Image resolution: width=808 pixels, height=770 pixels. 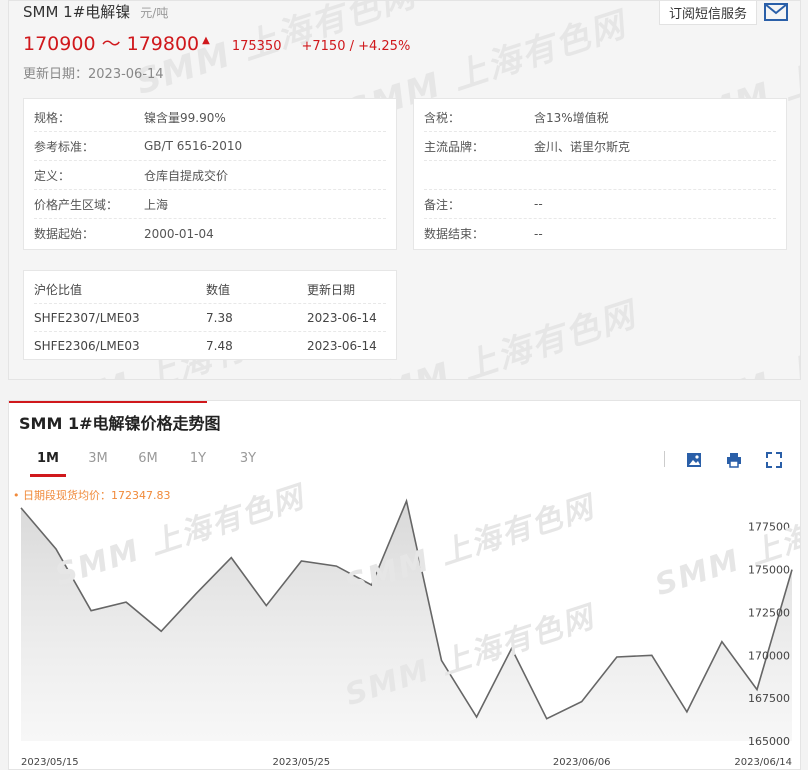 I want to click on price-change: +7150 / +4.25%, so click(x=356, y=46).